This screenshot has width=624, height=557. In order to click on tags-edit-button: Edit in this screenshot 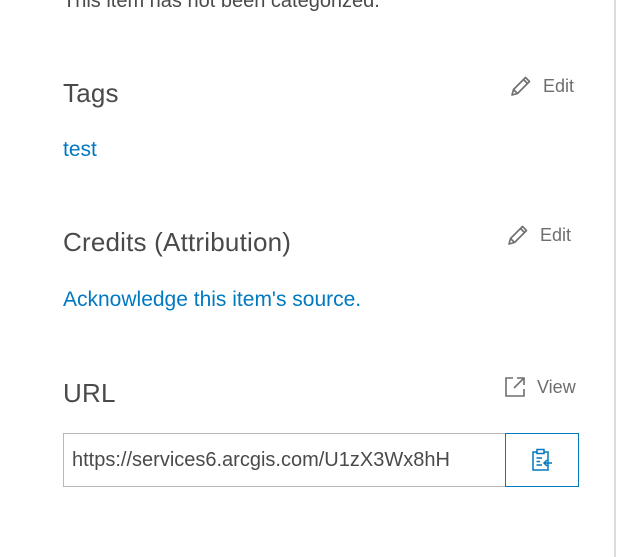, I will do `click(541, 86)`.